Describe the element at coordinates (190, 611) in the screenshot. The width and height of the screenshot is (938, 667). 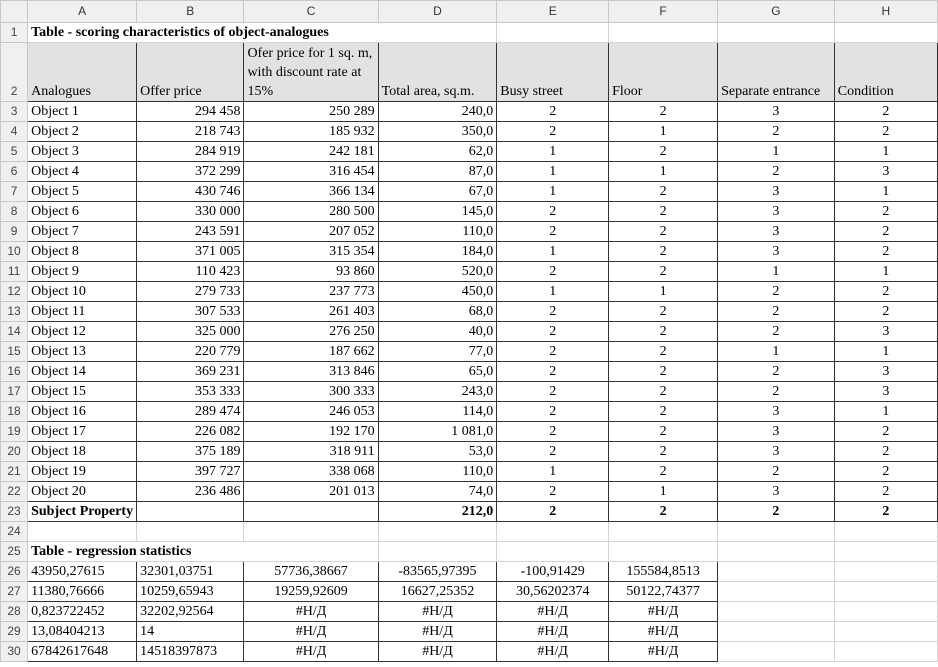
I see `regression-cell: 32202,92564` at that location.